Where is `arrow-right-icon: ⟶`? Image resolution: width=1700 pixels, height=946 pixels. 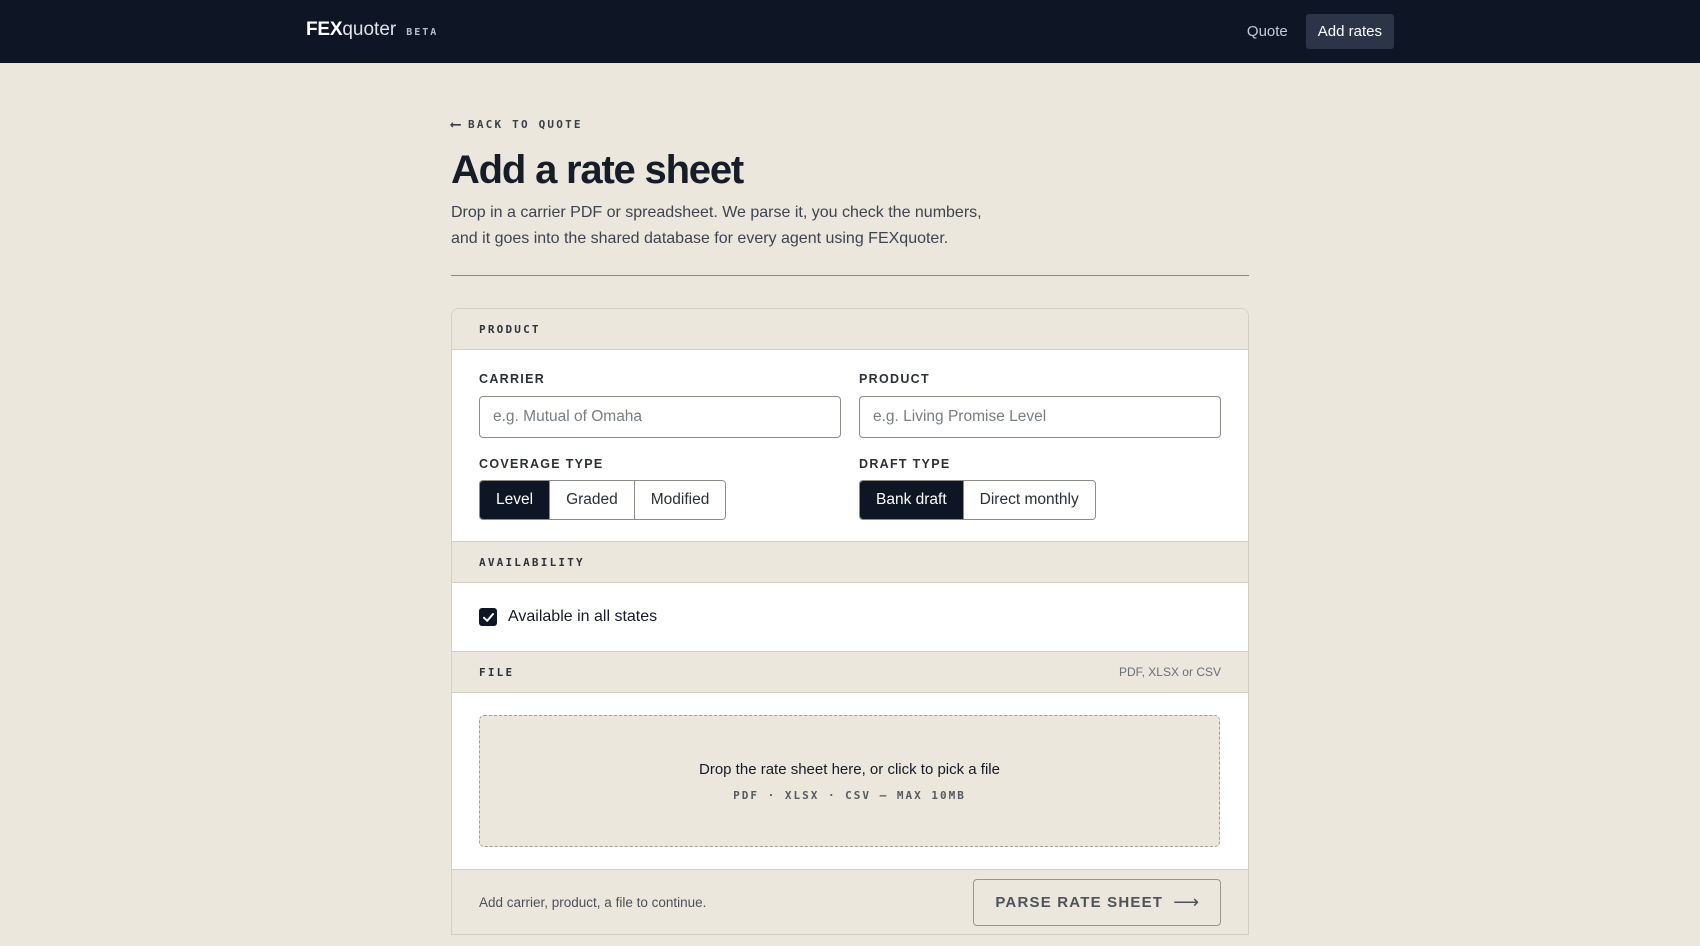 arrow-right-icon: ⟶ is located at coordinates (1186, 901).